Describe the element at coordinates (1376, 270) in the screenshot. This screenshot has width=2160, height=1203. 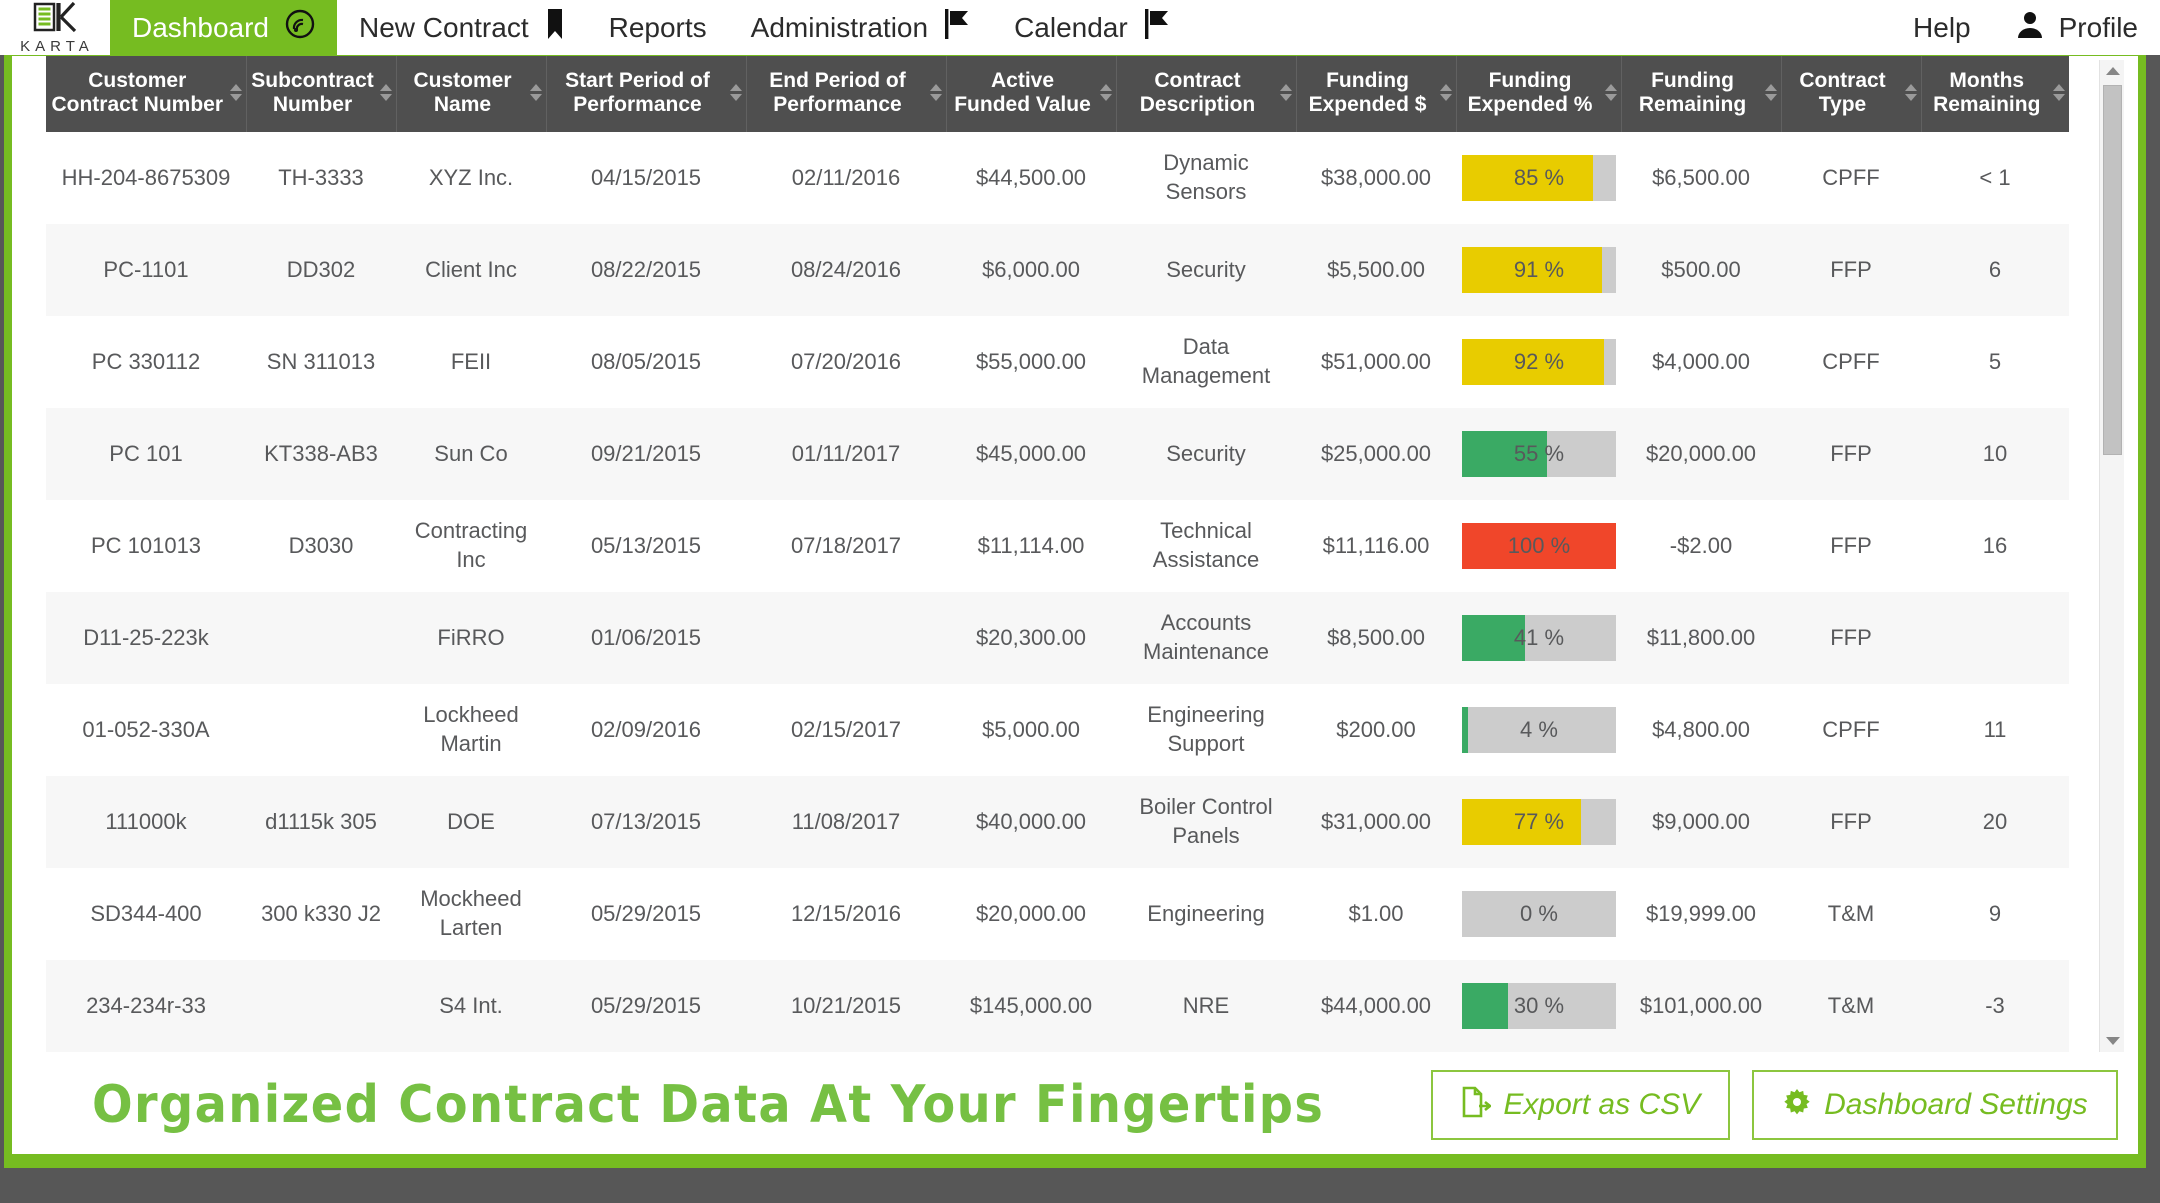
I see `cell-funding-expended-dollars: $5,500.00` at that location.